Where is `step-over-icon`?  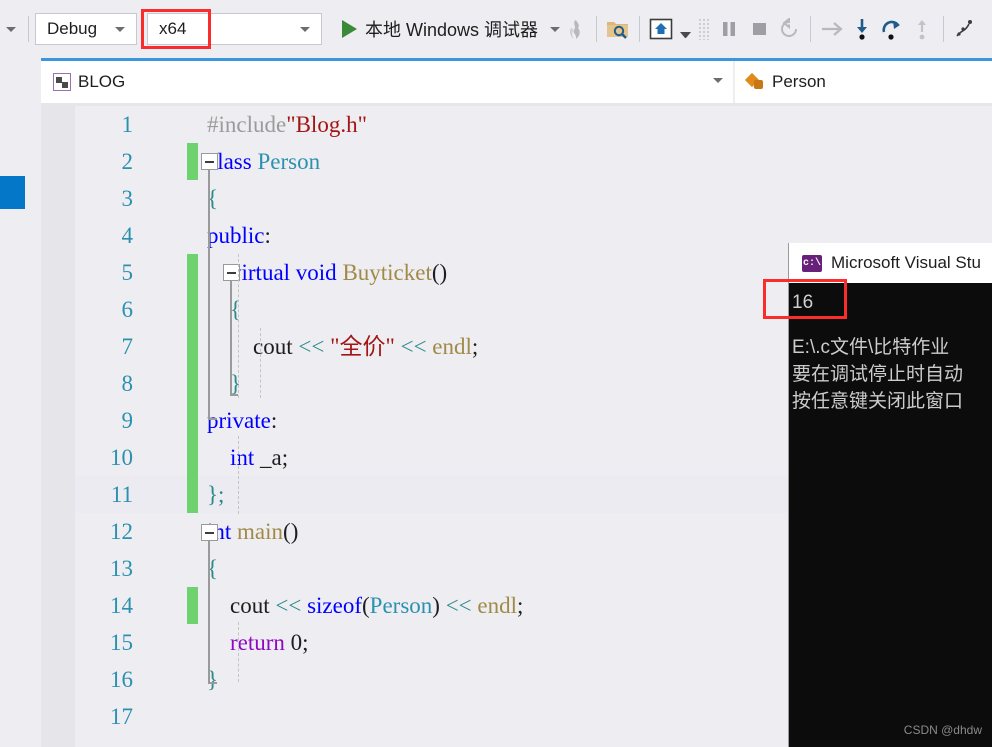 step-over-icon is located at coordinates (891, 30).